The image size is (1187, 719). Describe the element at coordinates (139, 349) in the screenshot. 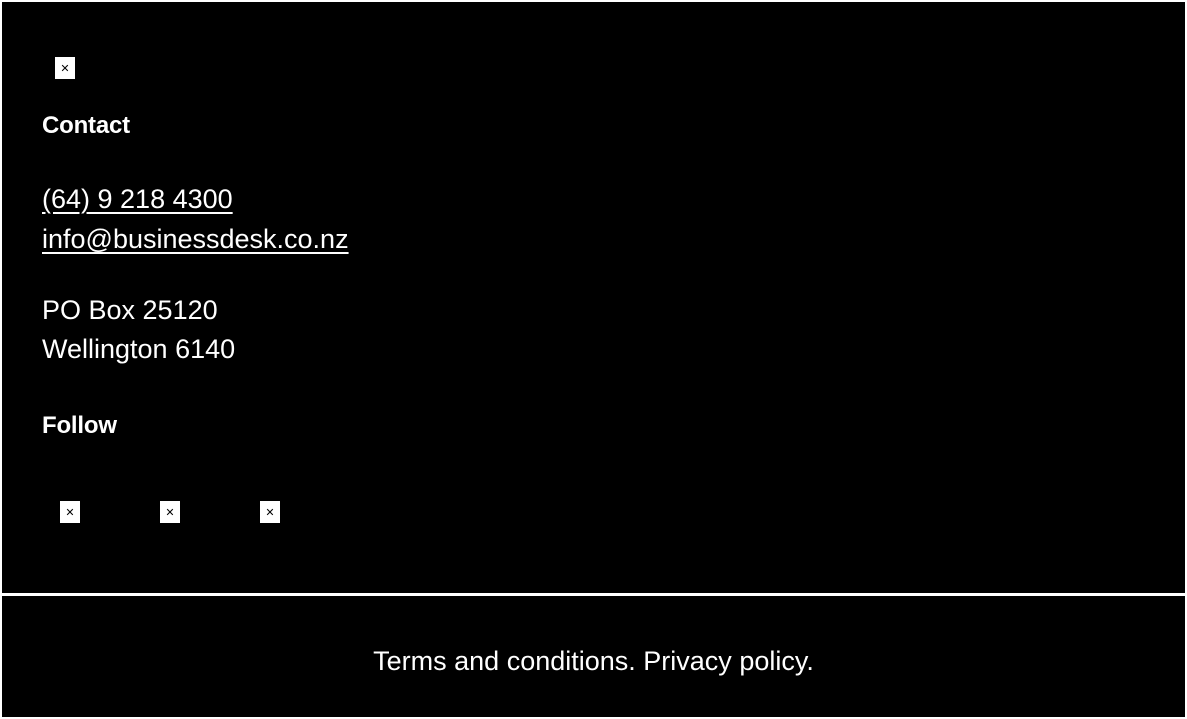

I see `address-line-2: Wellington 6140` at that location.